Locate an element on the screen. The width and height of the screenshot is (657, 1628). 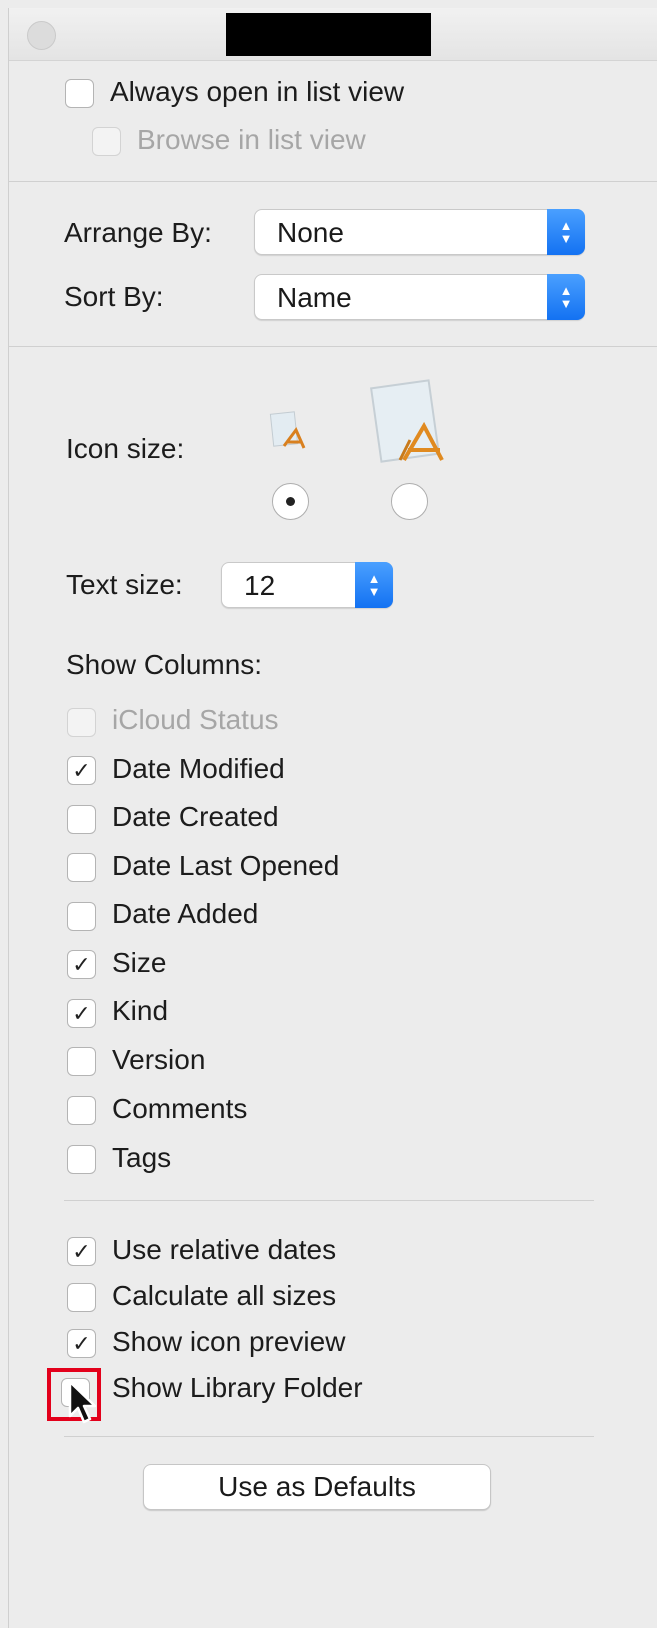
date-modified-label: Date Modified is located at coordinates (198, 768).